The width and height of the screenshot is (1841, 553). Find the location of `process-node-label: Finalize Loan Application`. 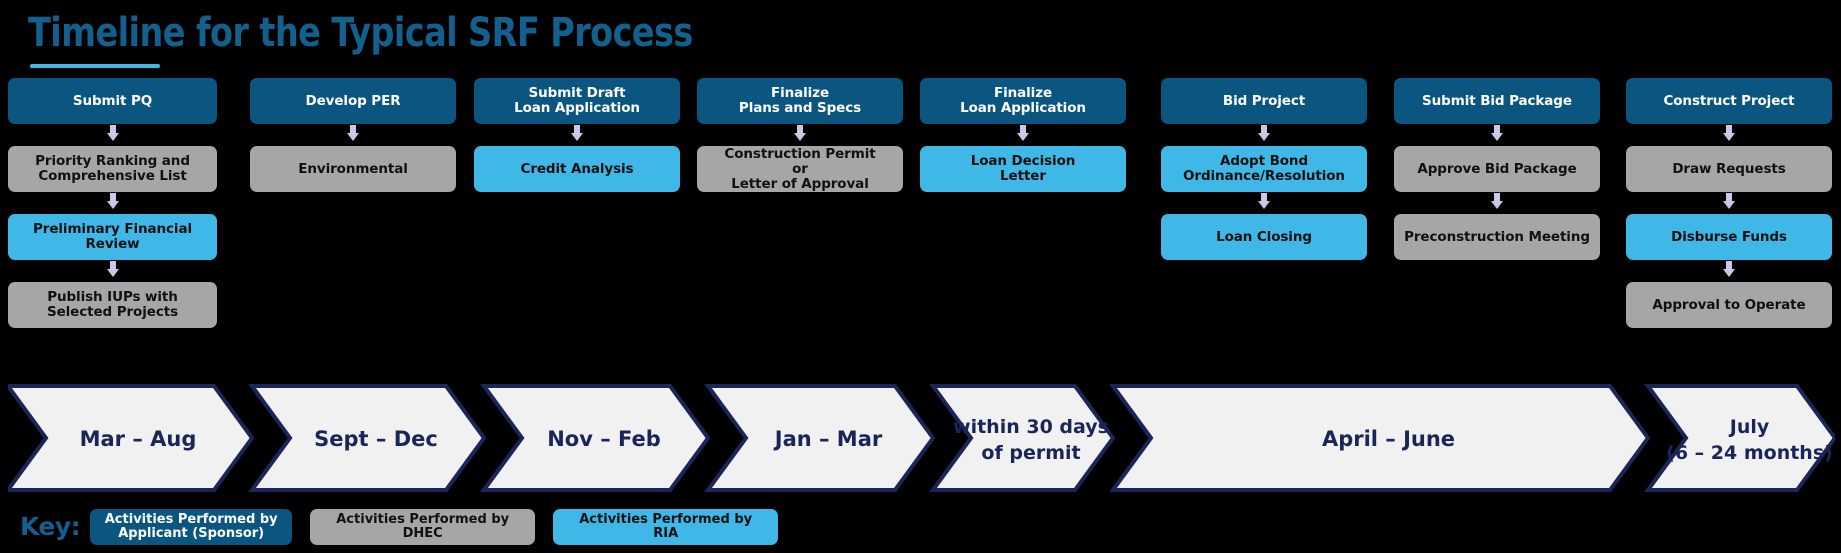

process-node-label: Finalize Loan Application is located at coordinates (1023, 100).